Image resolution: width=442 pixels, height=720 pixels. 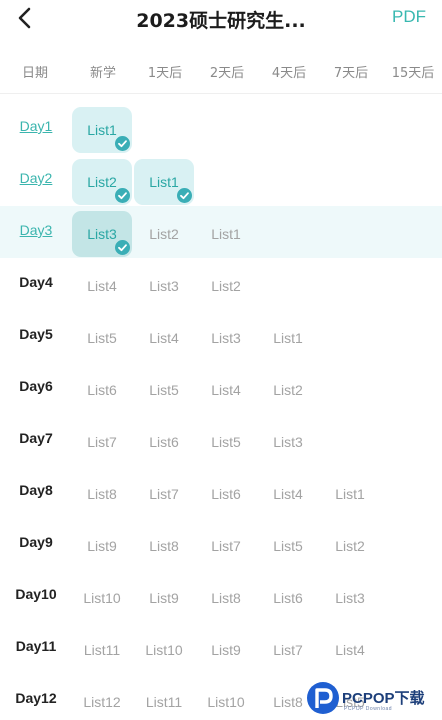 I want to click on list-cell-completed: List3, so click(x=102, y=234).